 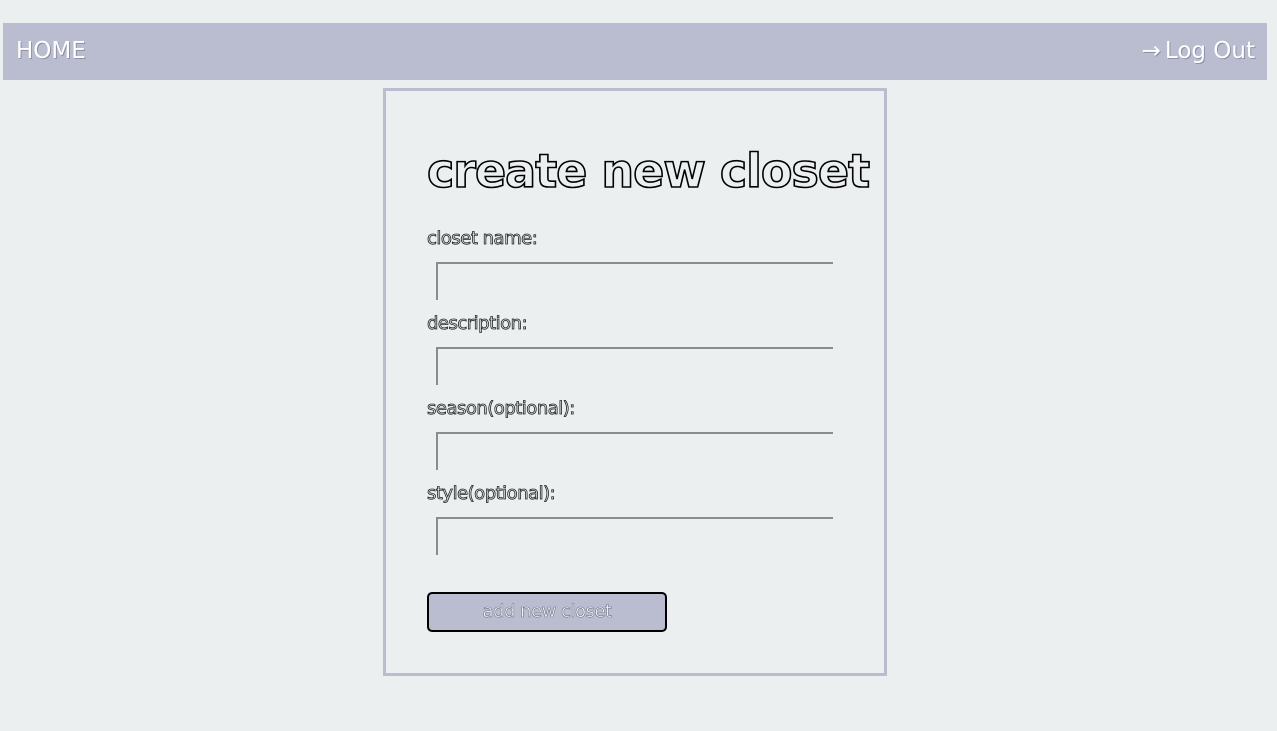 What do you see at coordinates (51, 51) in the screenshot?
I see `home-link: HOME` at bounding box center [51, 51].